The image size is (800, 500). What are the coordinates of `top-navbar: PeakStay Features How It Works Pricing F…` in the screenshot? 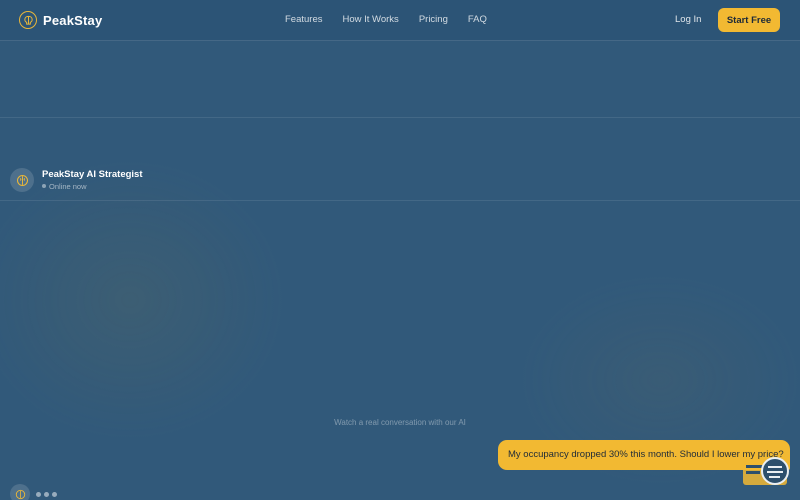 It's located at (400, 20).